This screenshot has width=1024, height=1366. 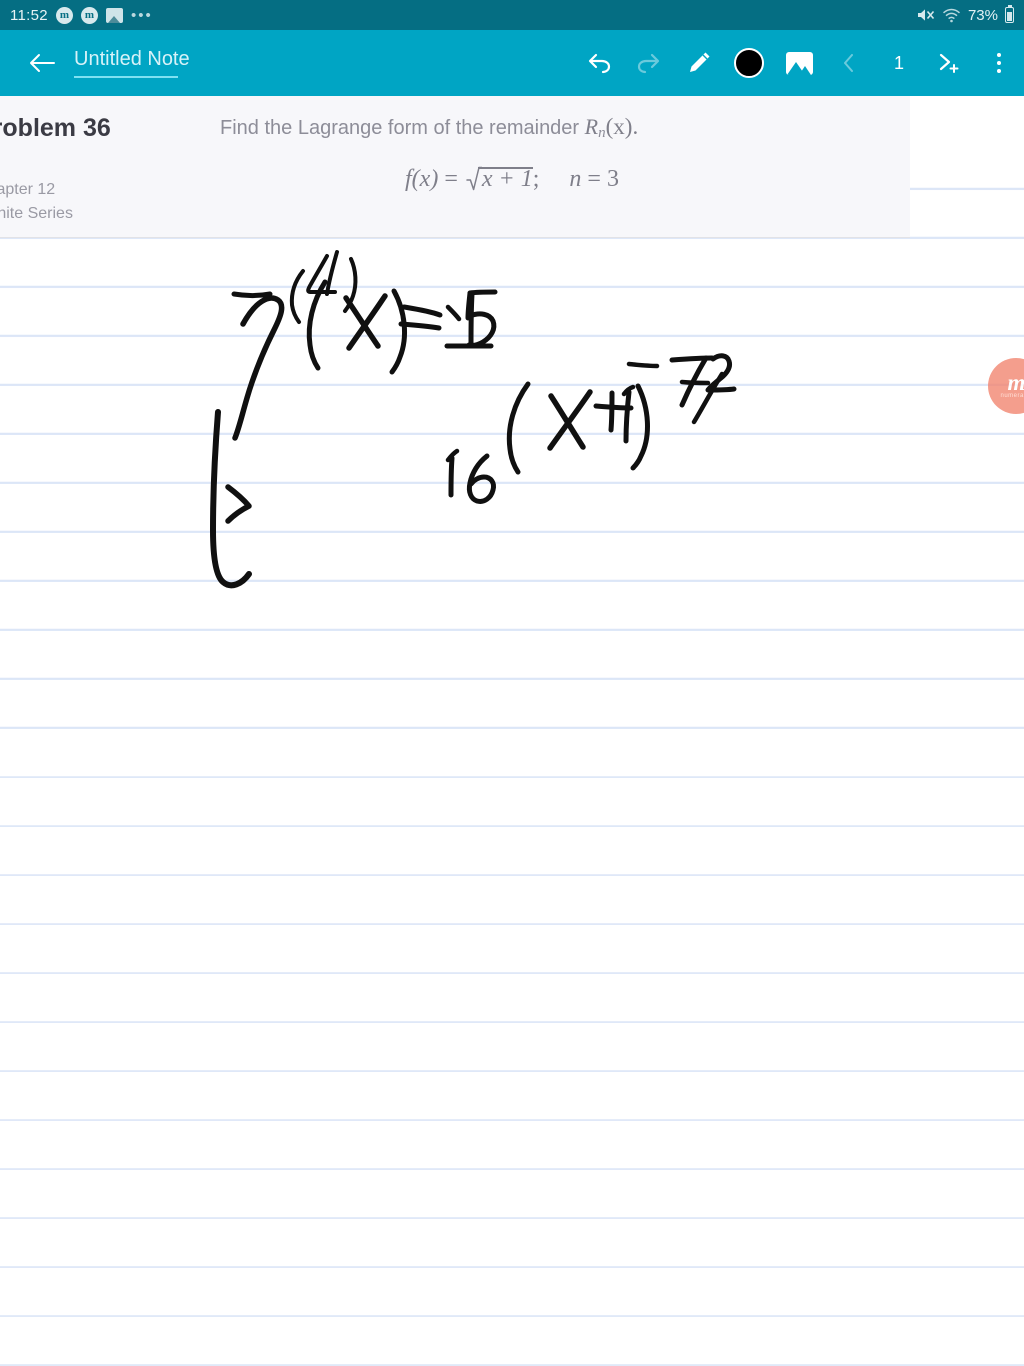 I want to click on problem-formula: f(x) = x + 1 ; n = 3, so click(x=512, y=179).